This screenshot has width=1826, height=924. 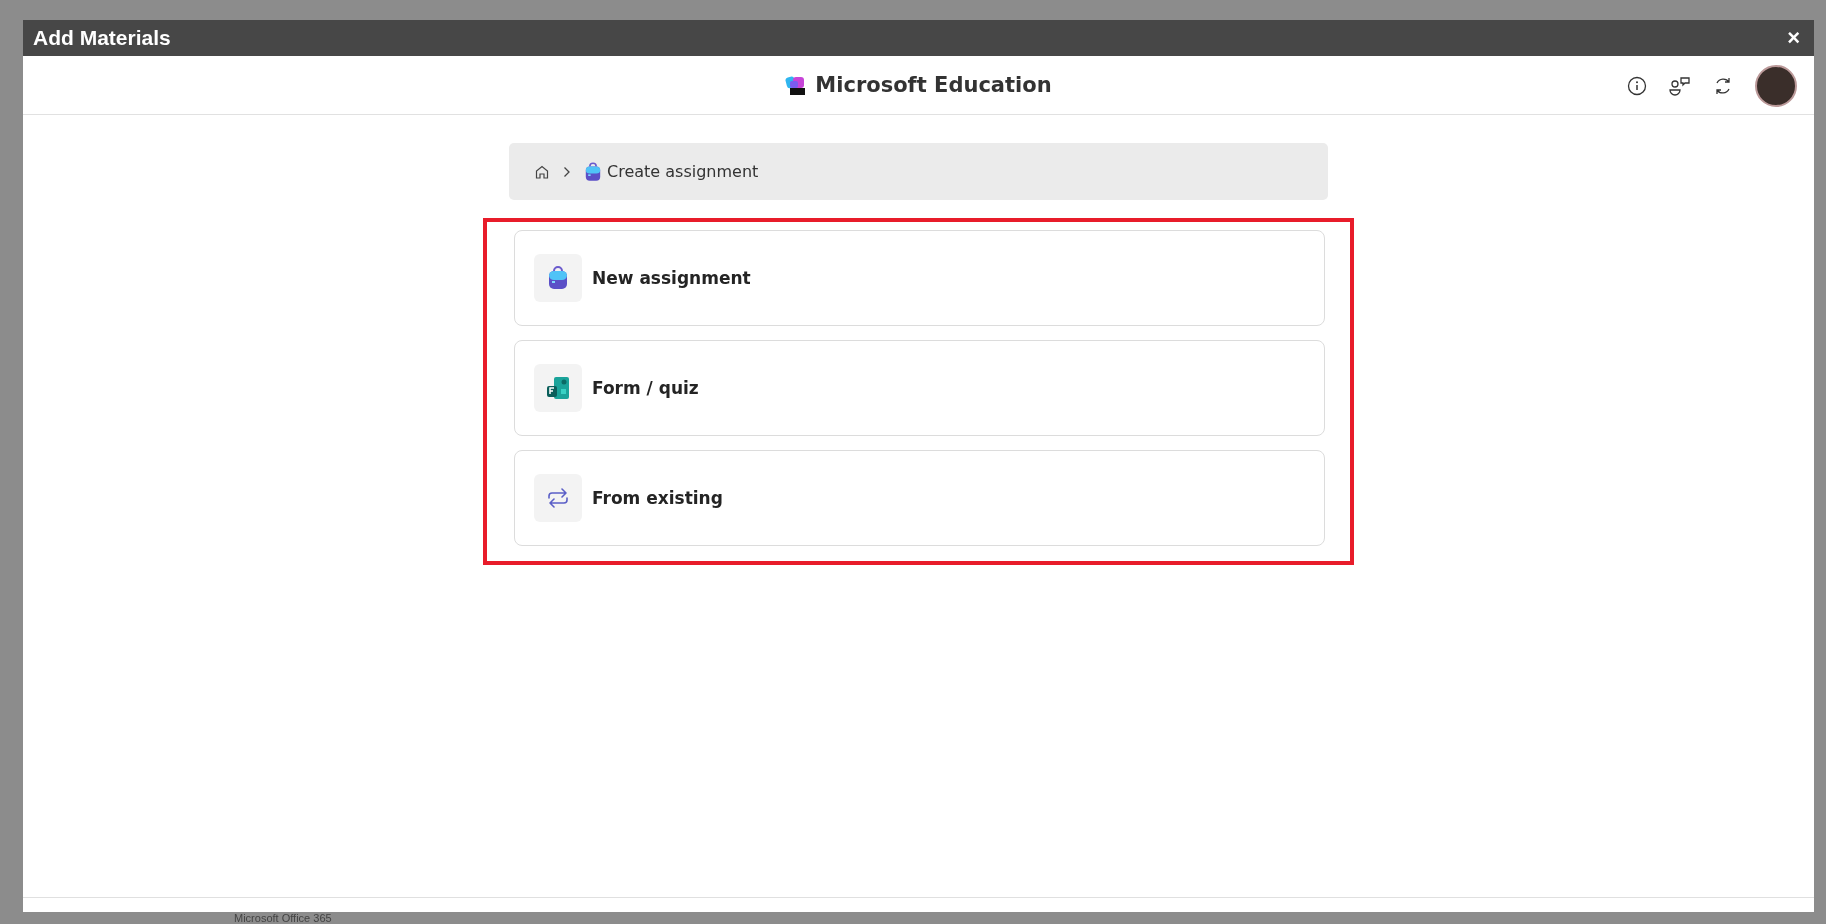 I want to click on app-name: Microsoft Education, so click(x=933, y=85).